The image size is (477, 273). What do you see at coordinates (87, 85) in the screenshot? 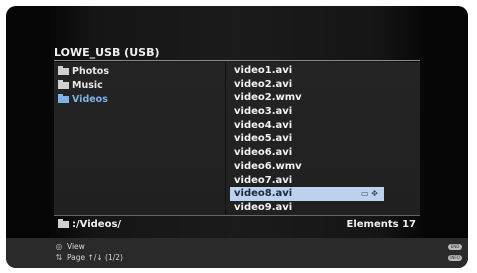
I see `folder-label: Music` at bounding box center [87, 85].